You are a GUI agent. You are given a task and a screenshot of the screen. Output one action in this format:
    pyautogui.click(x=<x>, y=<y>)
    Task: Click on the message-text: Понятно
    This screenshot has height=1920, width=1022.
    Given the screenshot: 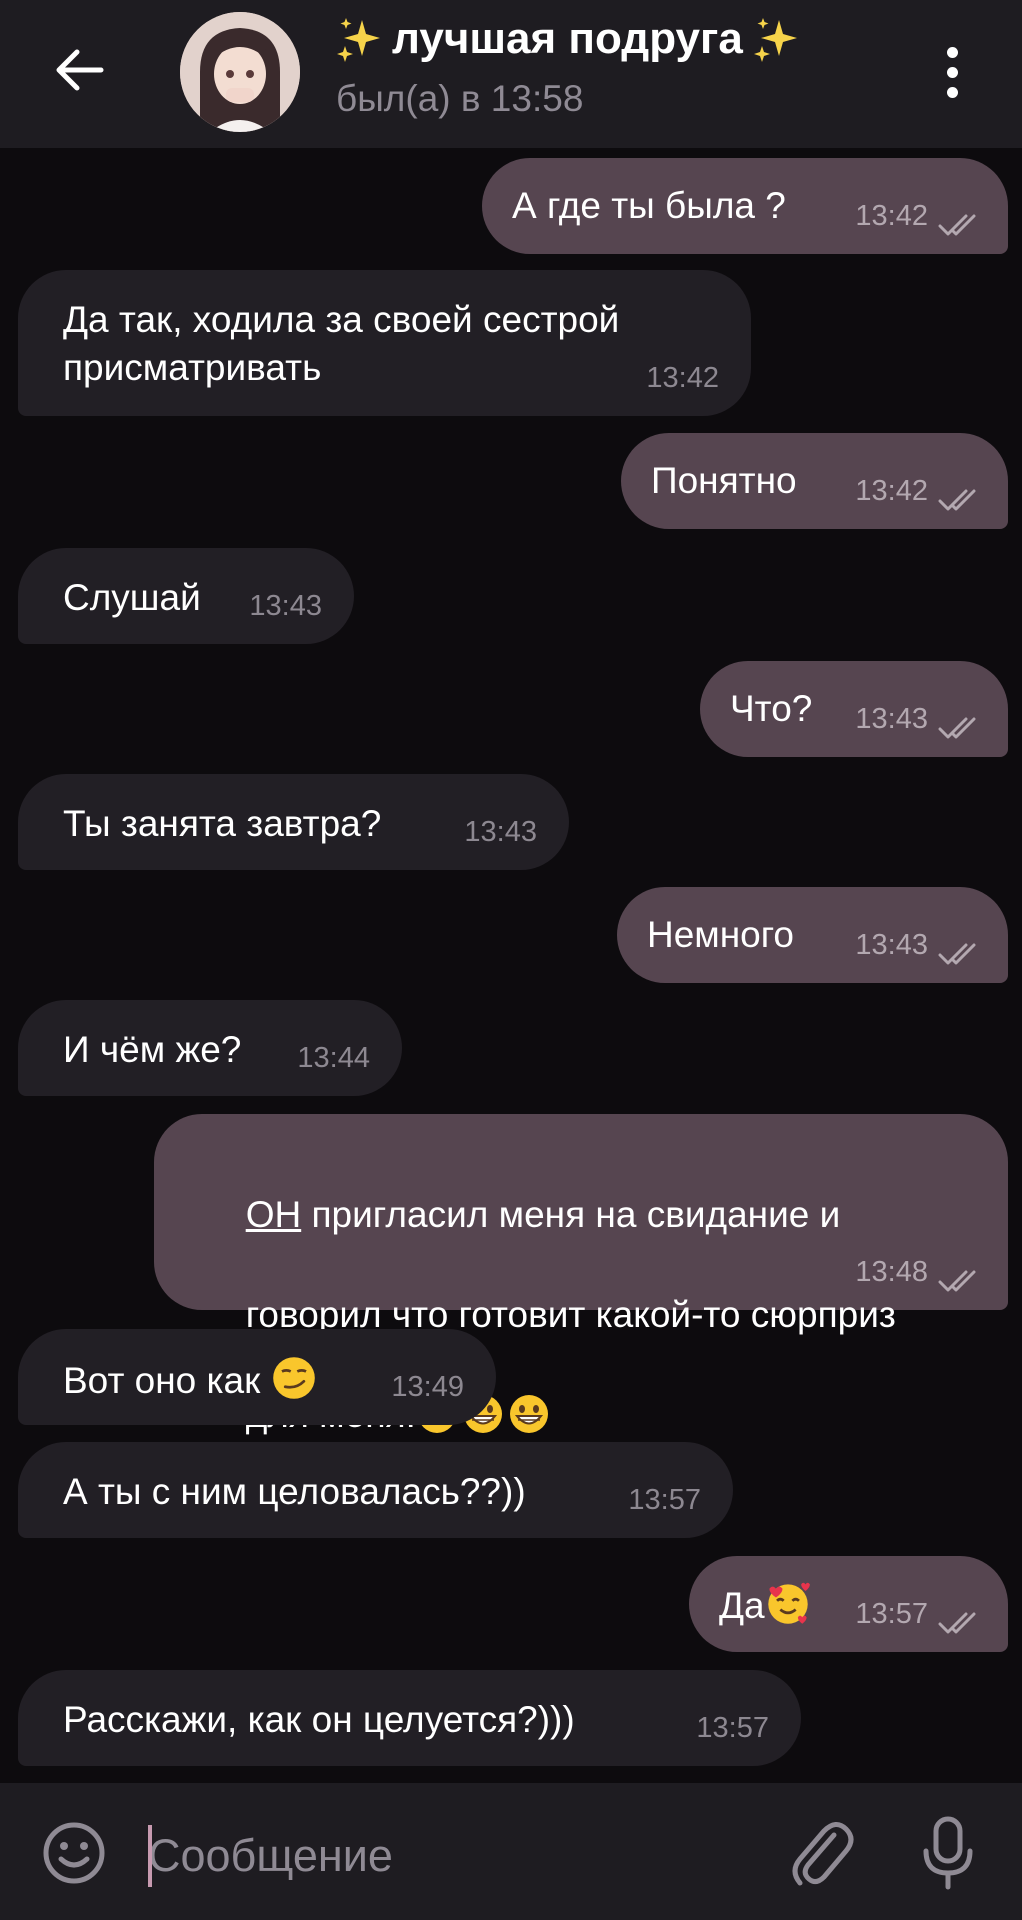 What is the action you would take?
    pyautogui.click(x=724, y=480)
    